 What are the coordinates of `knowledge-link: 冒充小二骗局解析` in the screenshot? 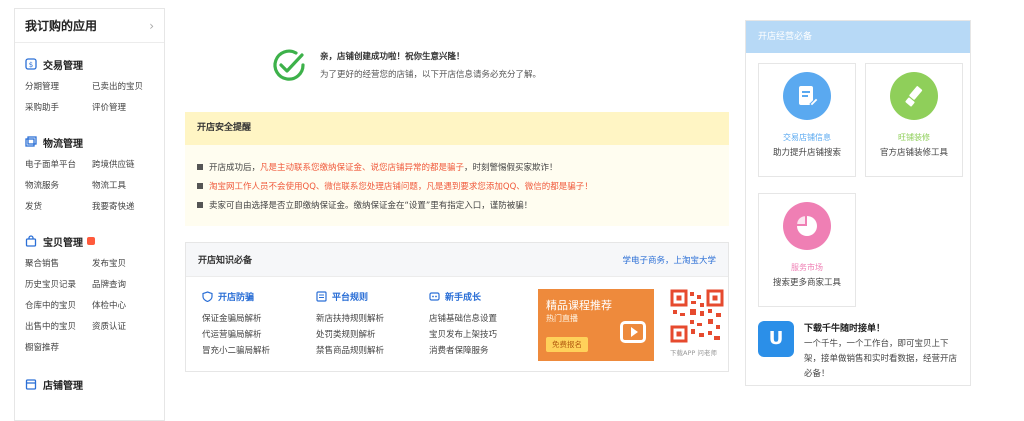 It's located at (236, 351).